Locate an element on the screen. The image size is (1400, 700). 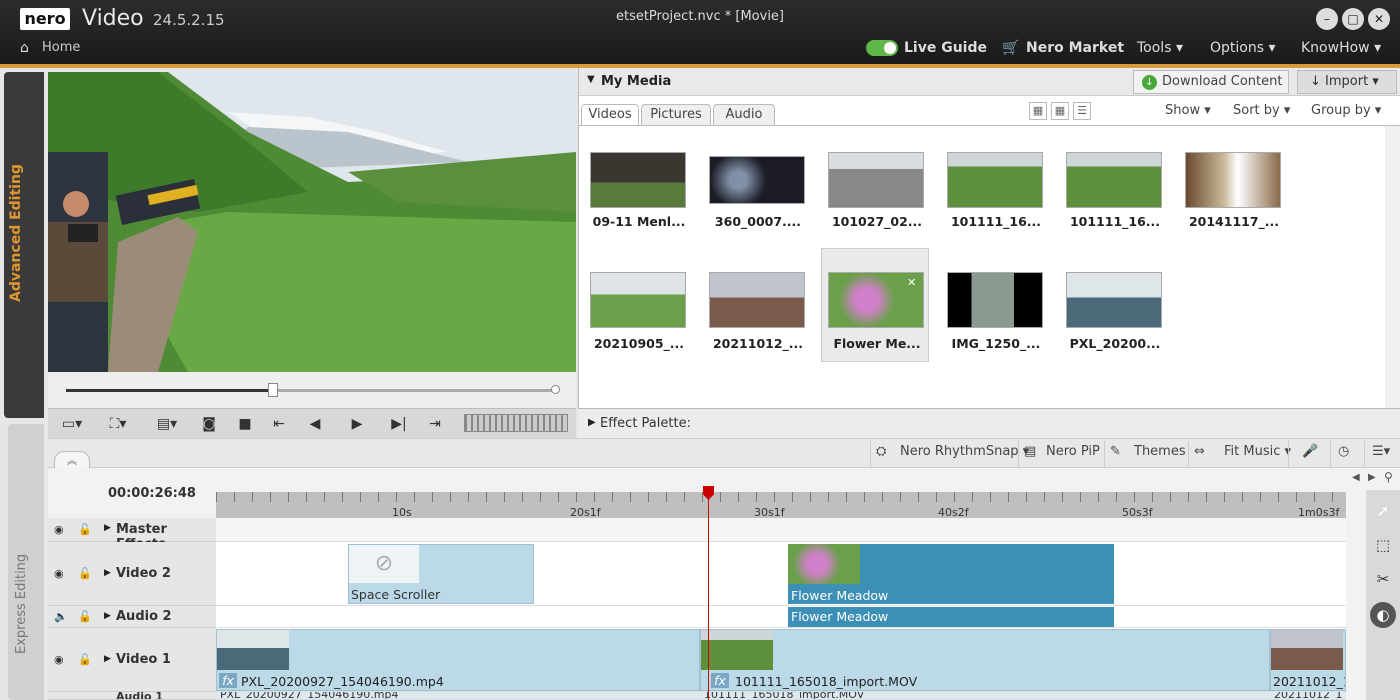
magnet-icon: ◐ is located at coordinates (1383, 615).